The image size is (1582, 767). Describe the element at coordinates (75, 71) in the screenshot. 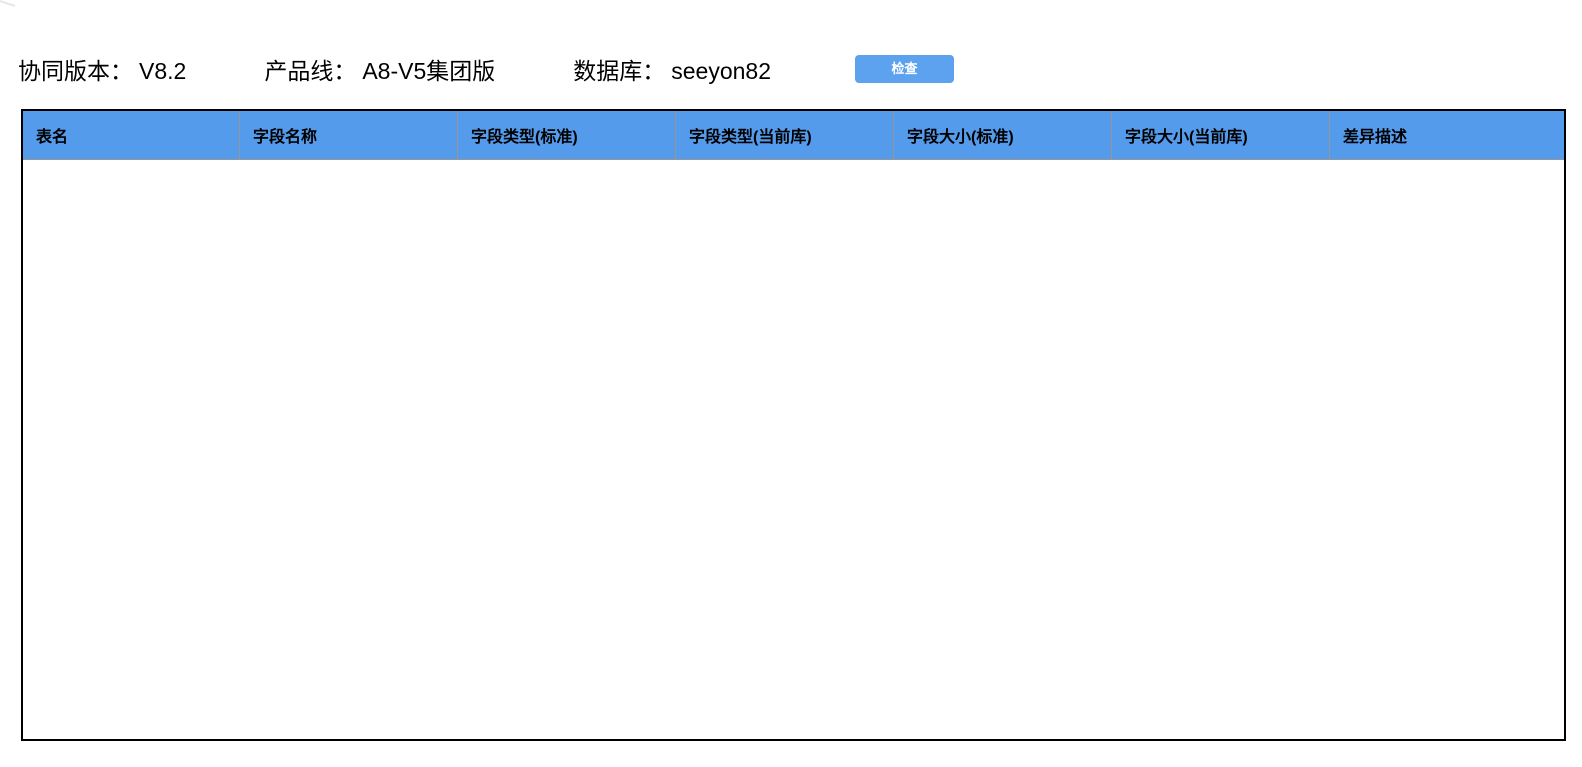

I see `collab-version-label: 协同版本：` at that location.